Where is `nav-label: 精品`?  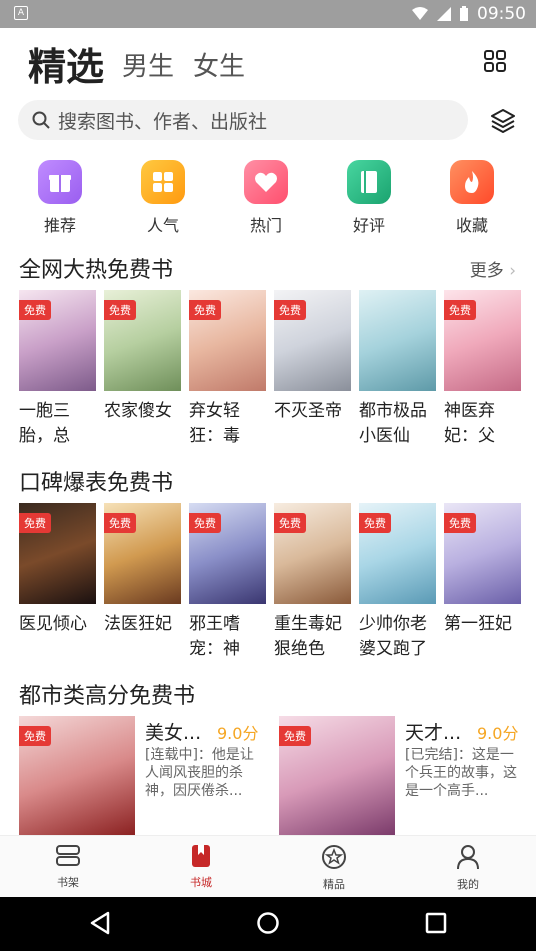
nav-label: 精品 is located at coordinates (334, 884).